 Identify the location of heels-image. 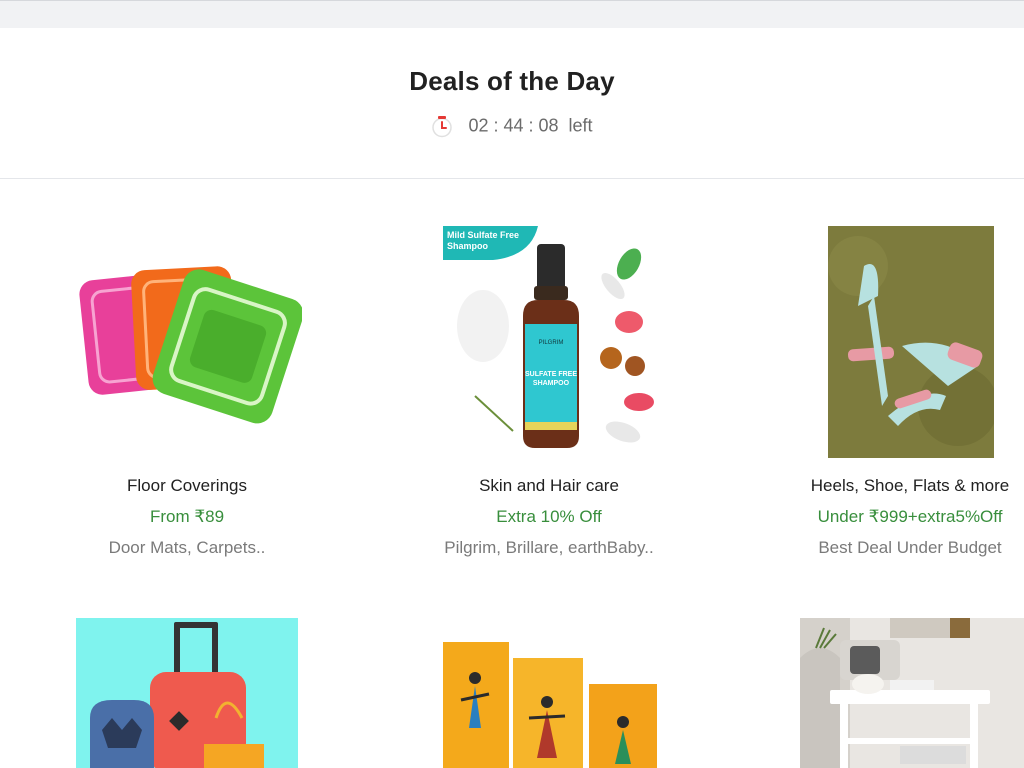
(911, 342).